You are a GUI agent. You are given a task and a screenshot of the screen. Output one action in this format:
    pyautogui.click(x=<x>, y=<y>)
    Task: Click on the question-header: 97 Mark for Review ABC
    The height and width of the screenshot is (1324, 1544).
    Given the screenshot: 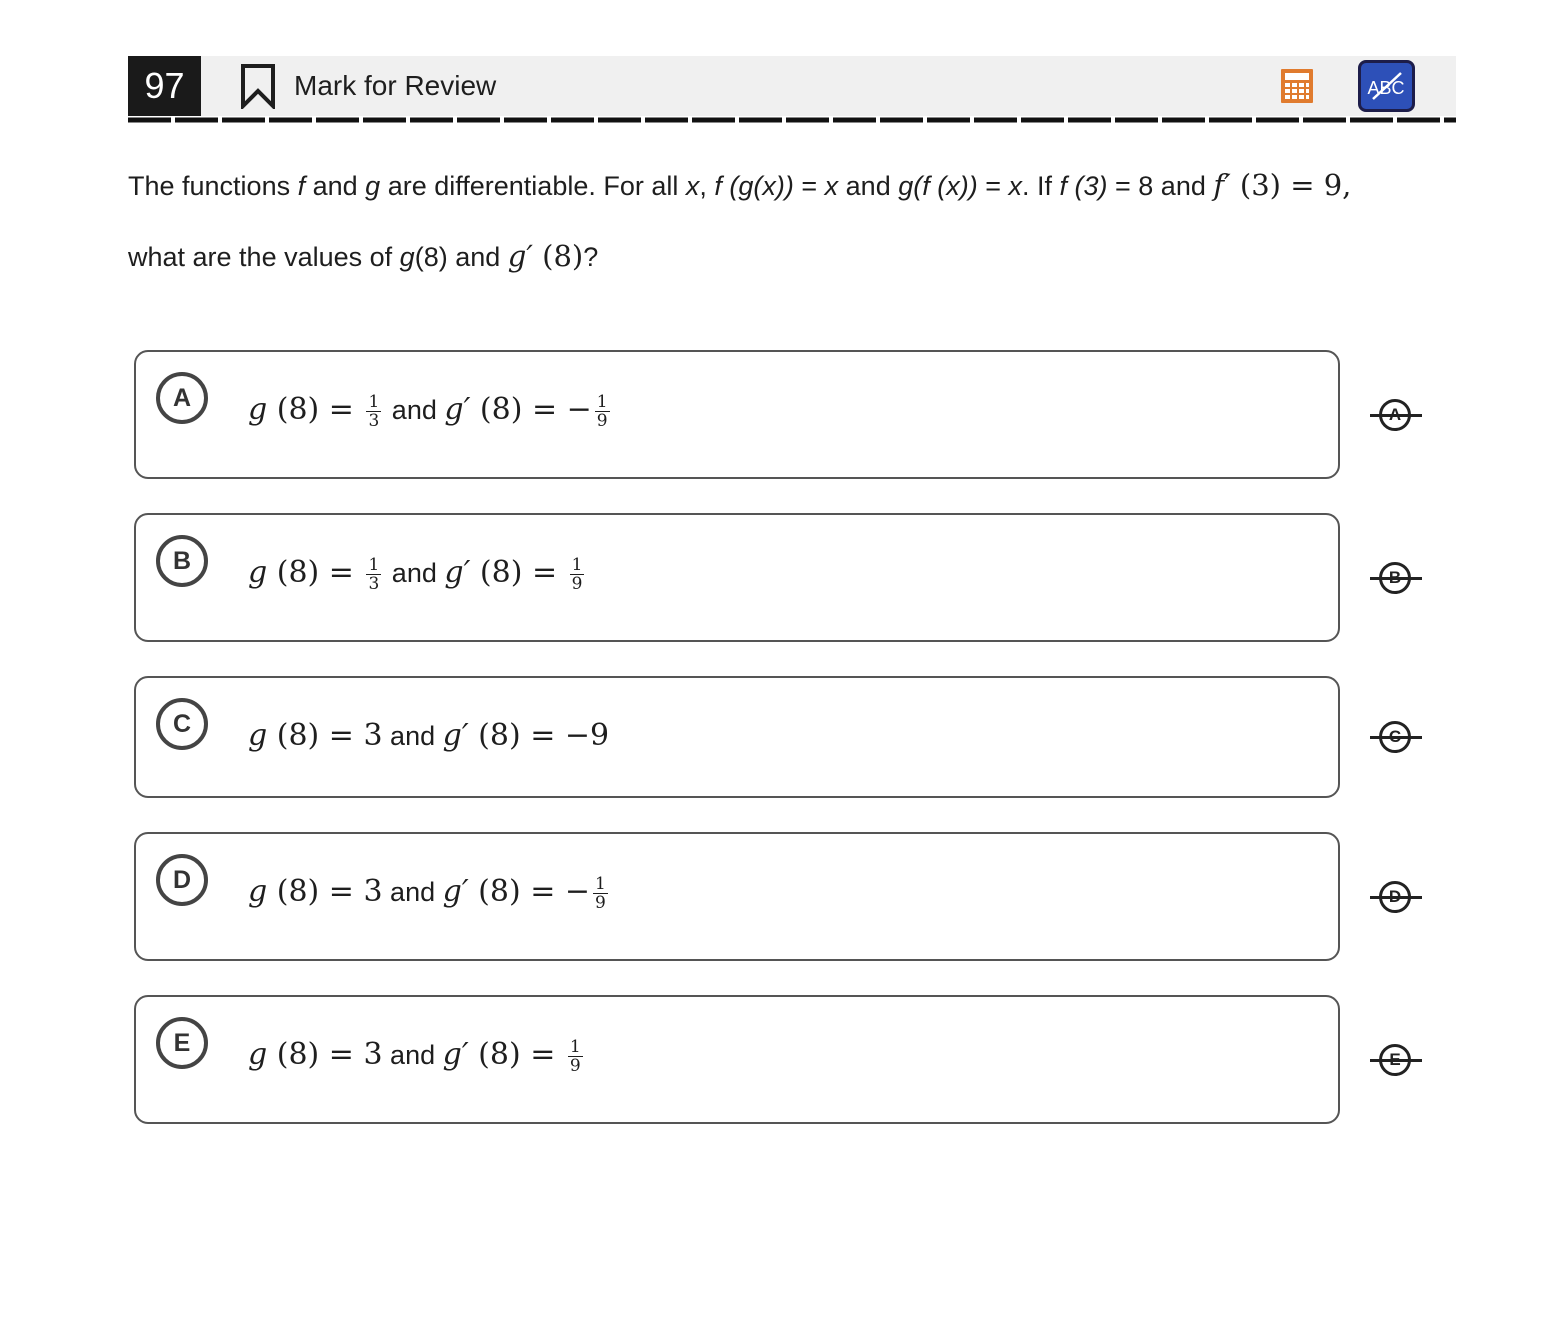 What is the action you would take?
    pyautogui.click(x=792, y=86)
    